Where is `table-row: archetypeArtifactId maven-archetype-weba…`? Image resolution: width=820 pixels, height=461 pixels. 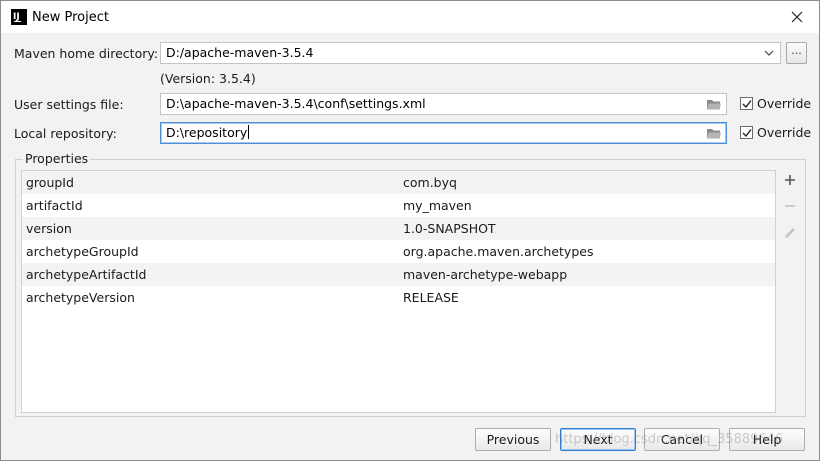 table-row: archetypeArtifactId maven-archetype-weba… is located at coordinates (398, 274).